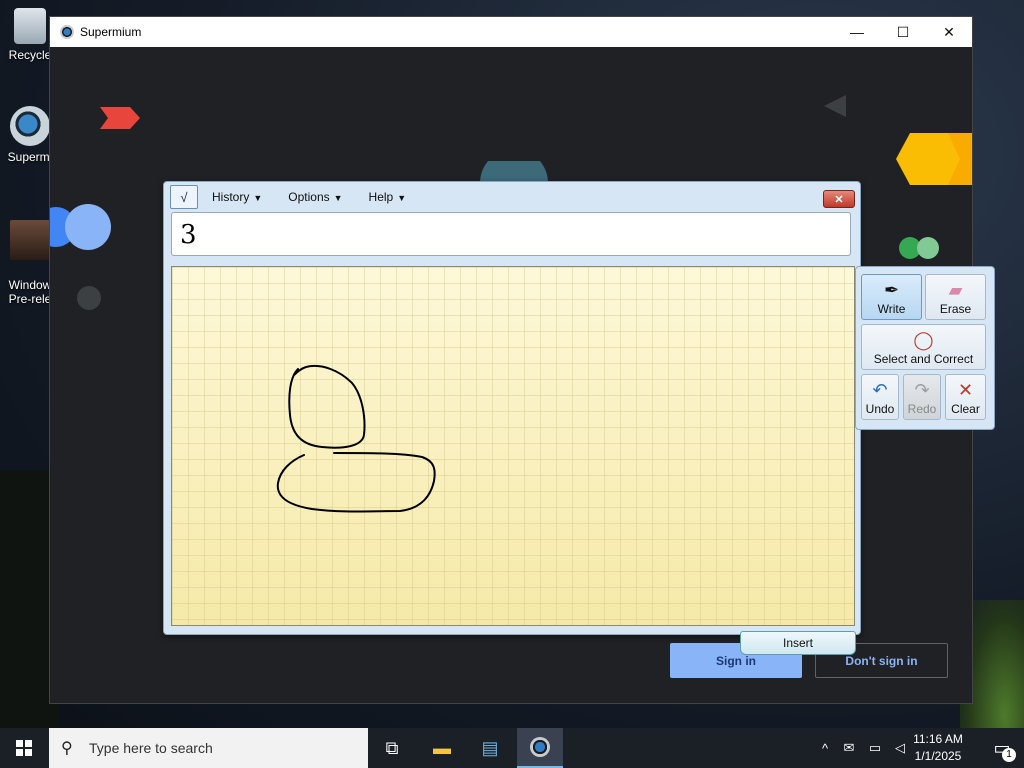  Describe the element at coordinates (949, 32) in the screenshot. I see `close-button: ✕` at that location.